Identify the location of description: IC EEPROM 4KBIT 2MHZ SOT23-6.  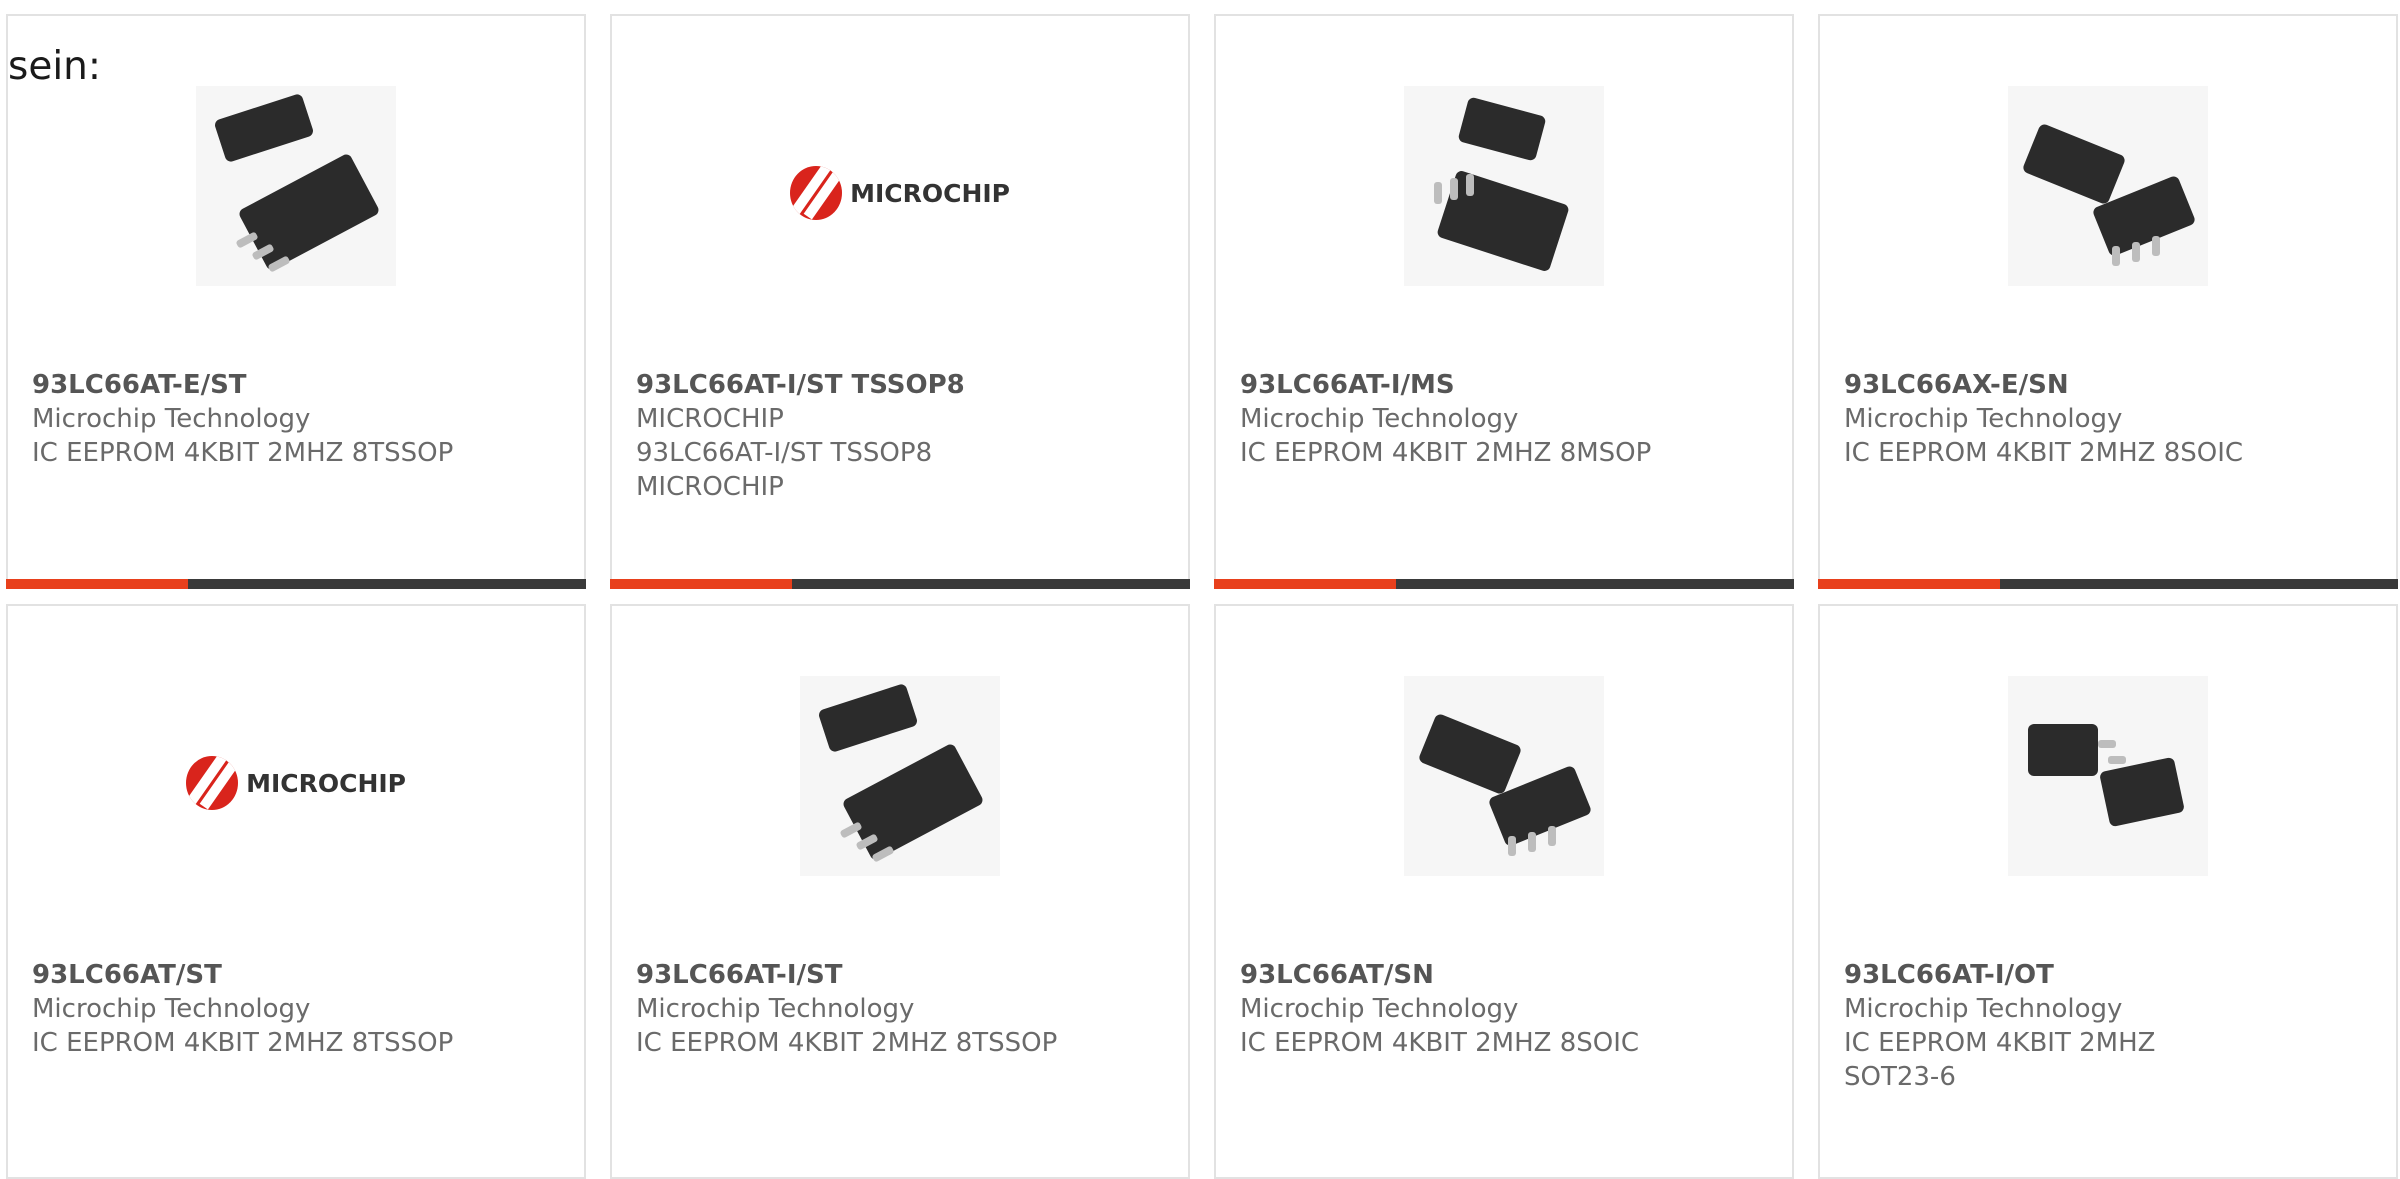
(2000, 1060).